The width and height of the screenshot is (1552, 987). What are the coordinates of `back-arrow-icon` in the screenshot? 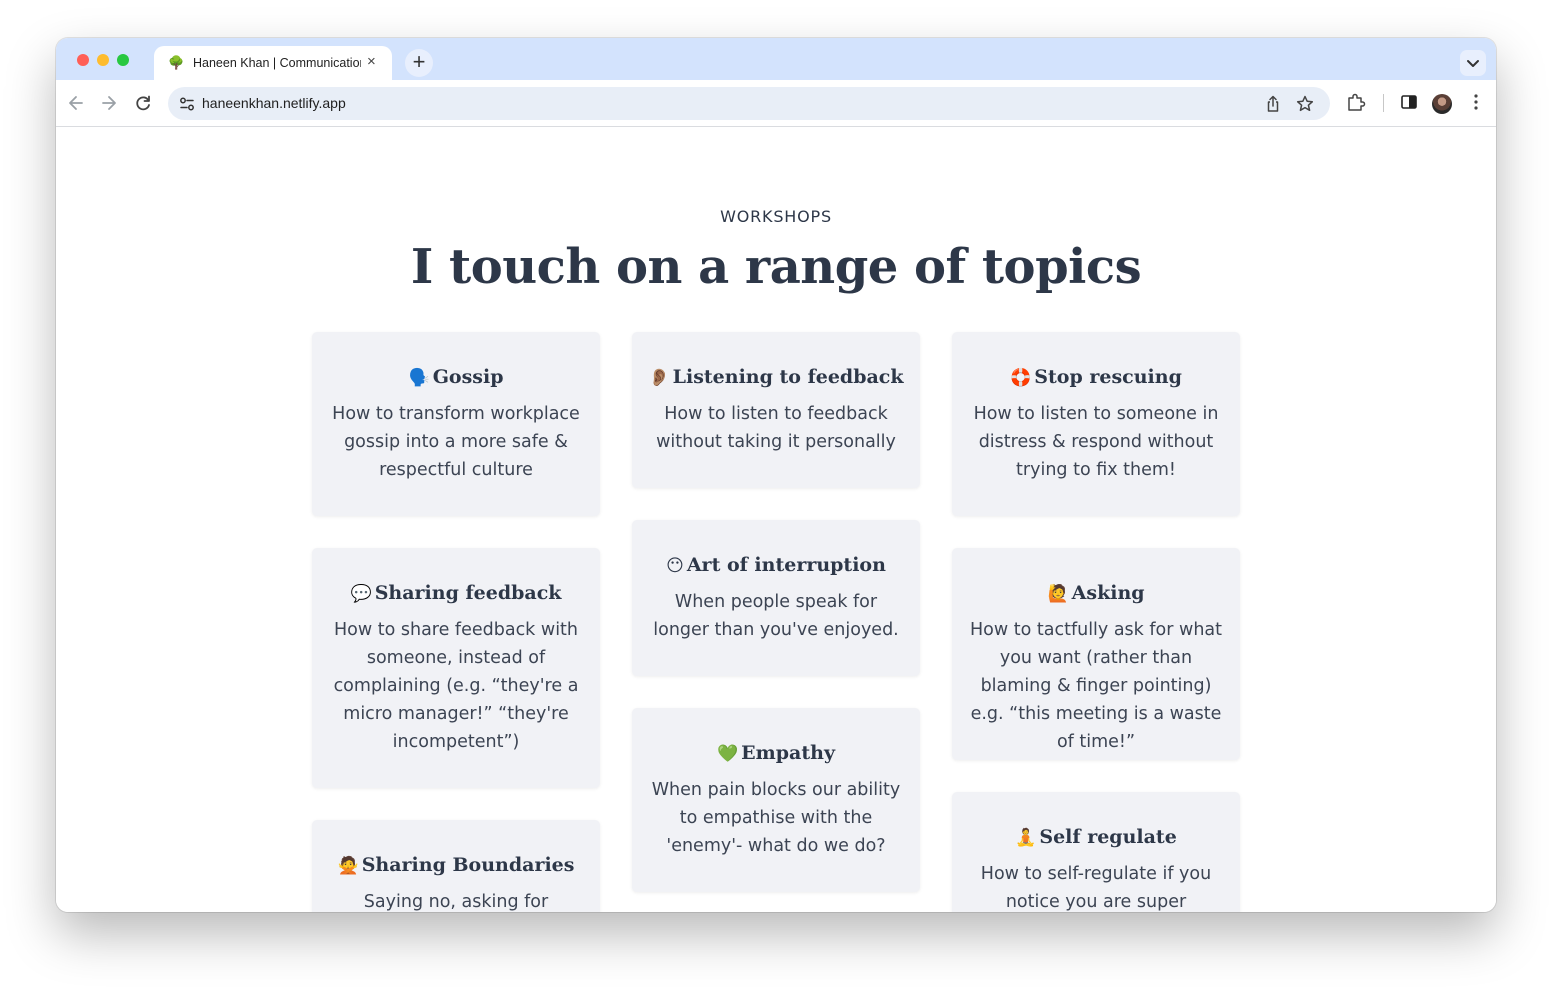 It's located at (76, 103).